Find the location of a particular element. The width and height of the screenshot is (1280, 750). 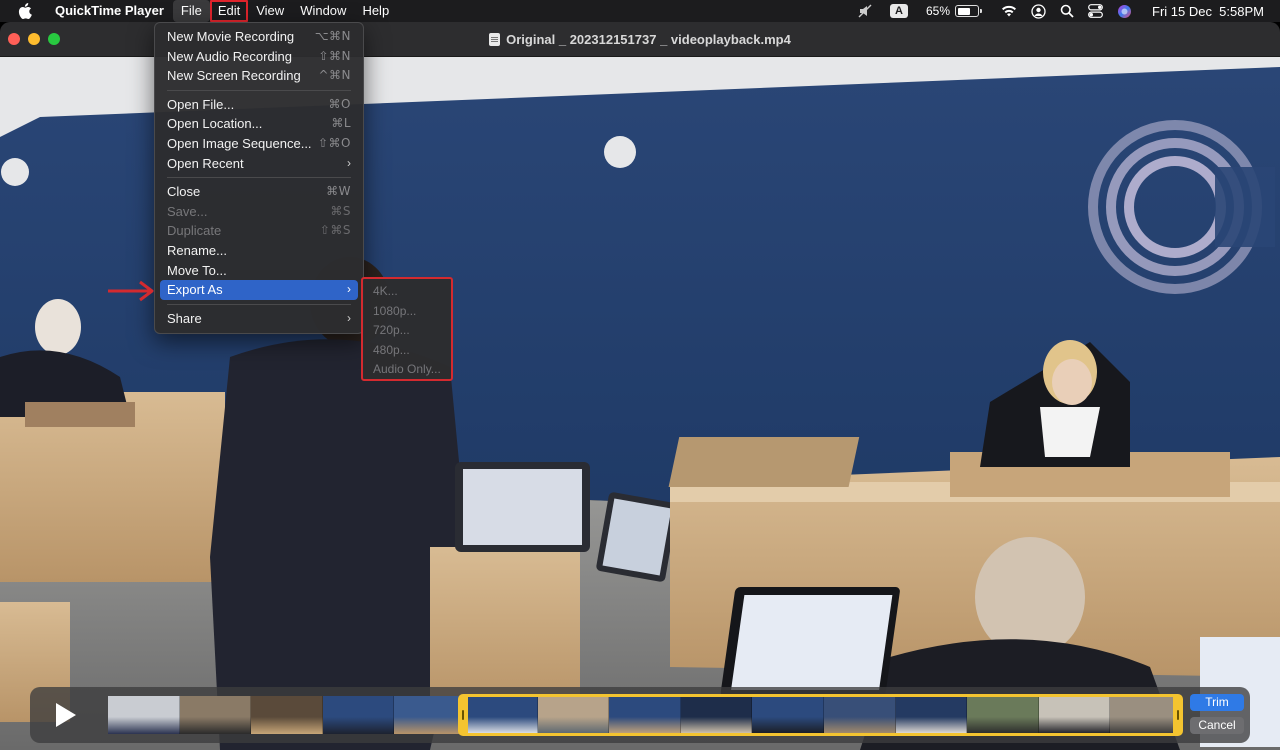

menu-edit: Edit is located at coordinates (229, 11).